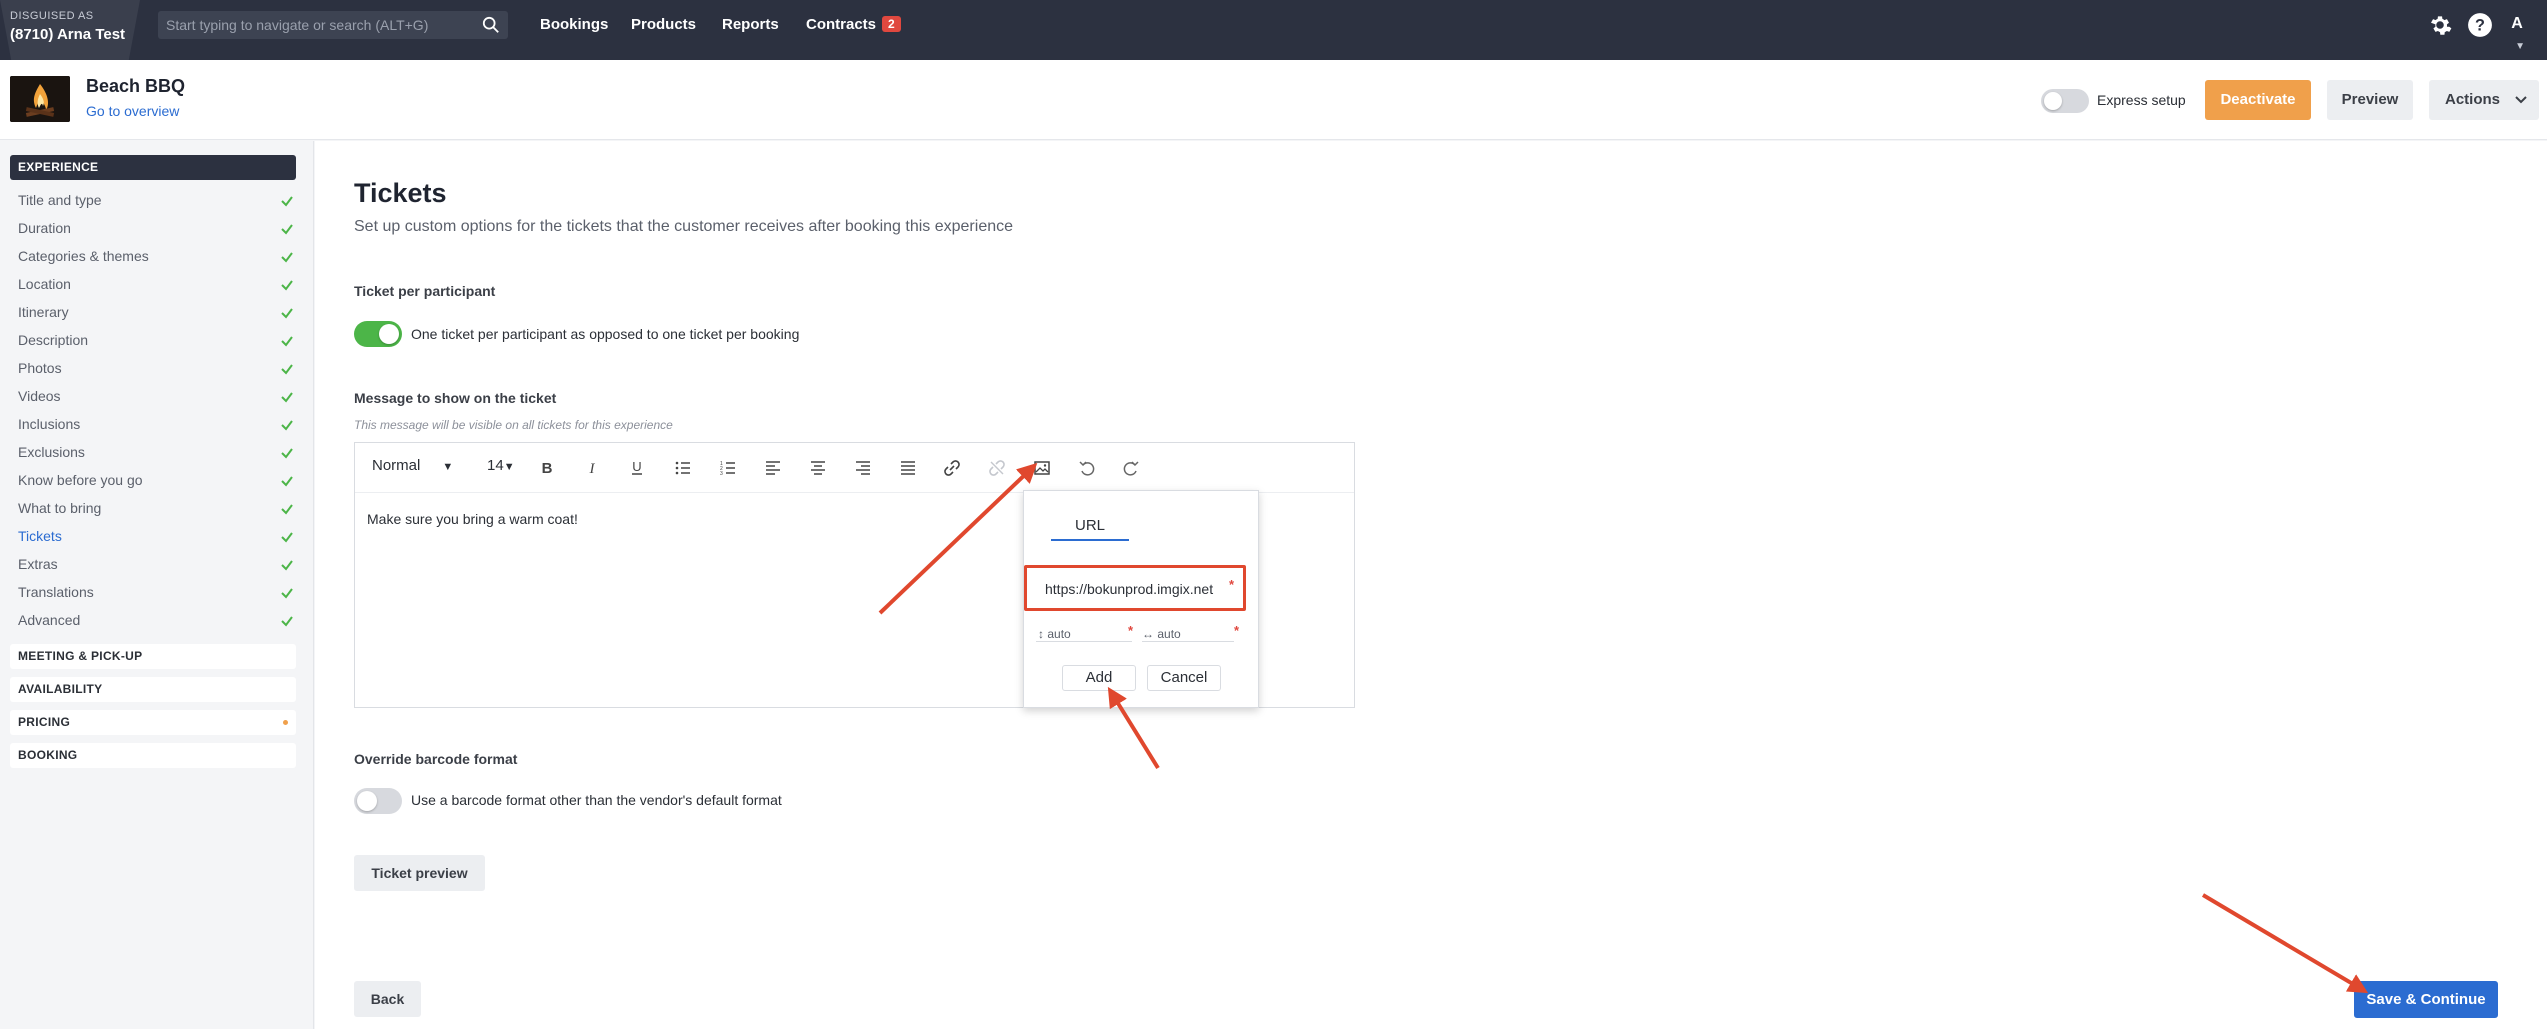 The width and height of the screenshot is (2547, 1029). Describe the element at coordinates (592, 468) in the screenshot. I see `italic-button: I` at that location.